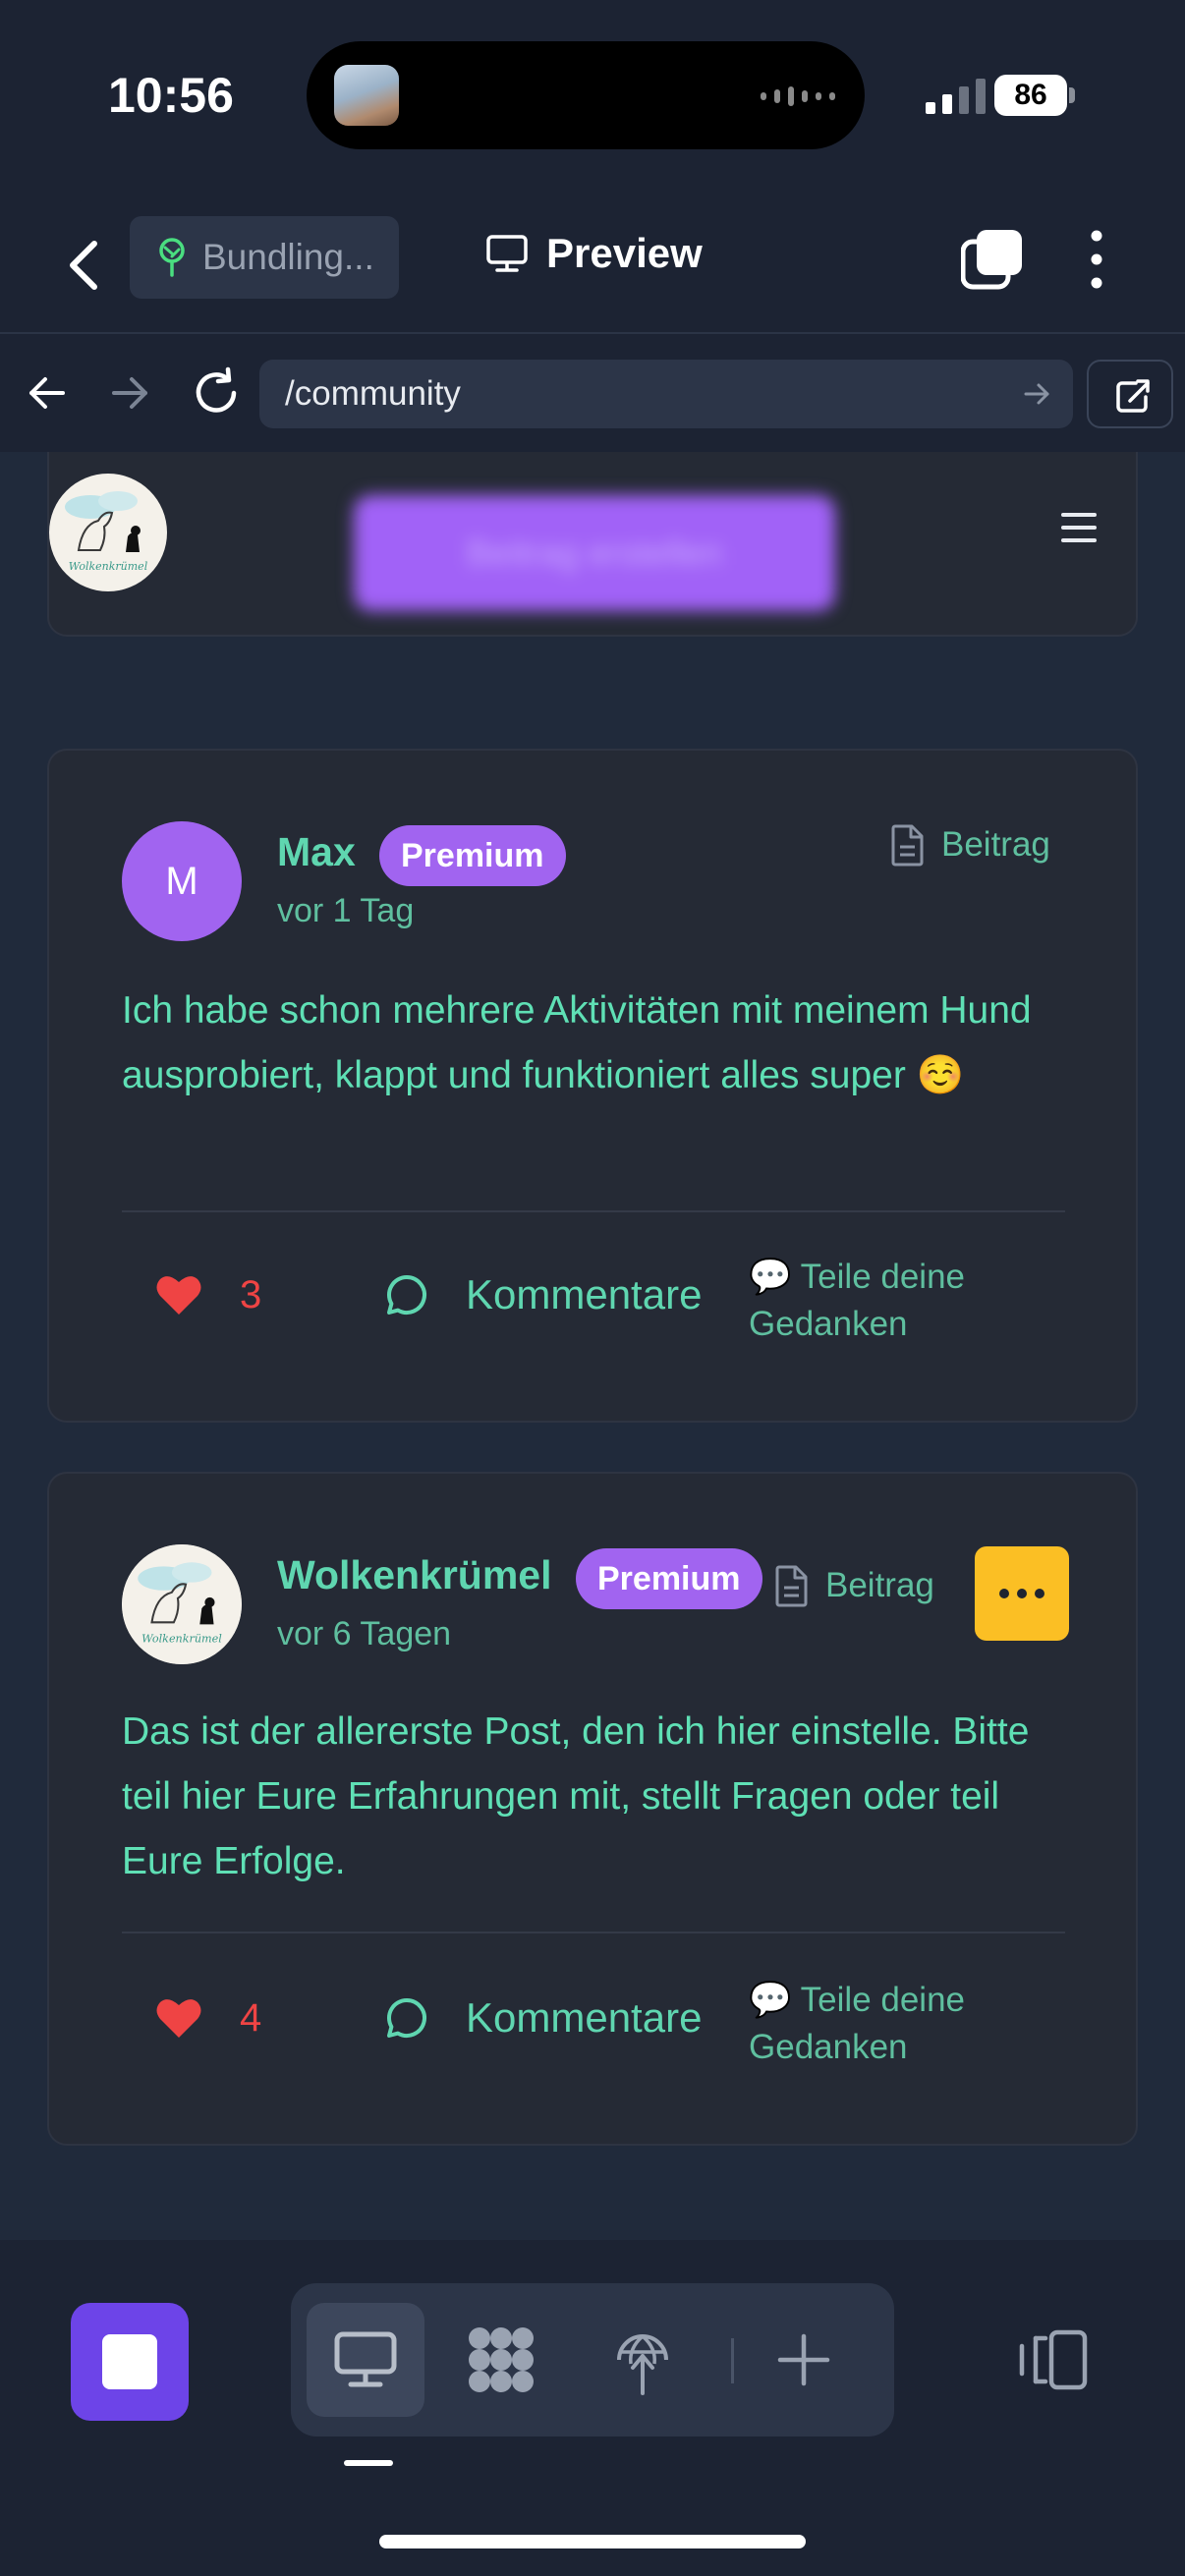  Describe the element at coordinates (956, 96) in the screenshot. I see `cellular-signal-icon` at that location.